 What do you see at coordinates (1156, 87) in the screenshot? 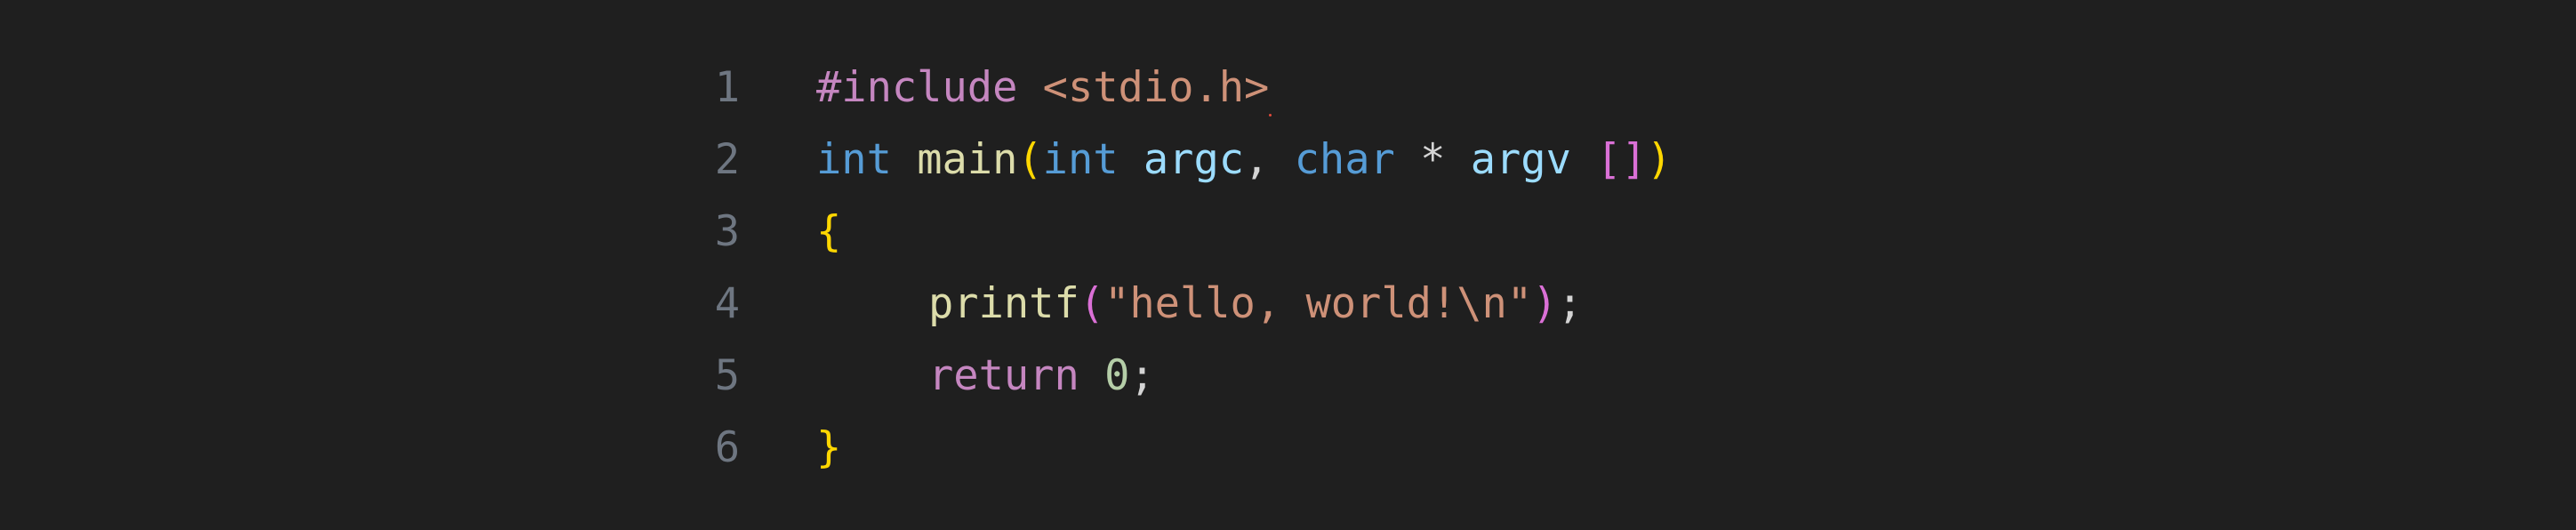
I see `include-path: <stdio.h>` at bounding box center [1156, 87].